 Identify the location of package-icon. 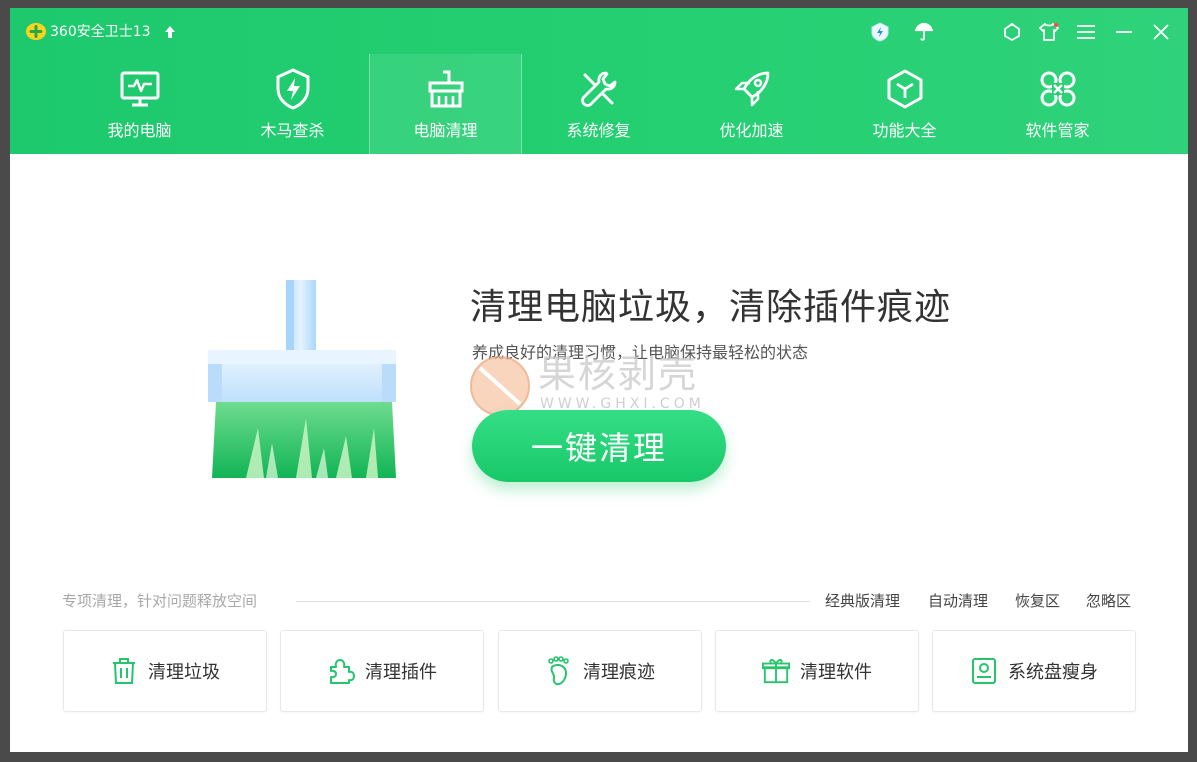
(776, 671).